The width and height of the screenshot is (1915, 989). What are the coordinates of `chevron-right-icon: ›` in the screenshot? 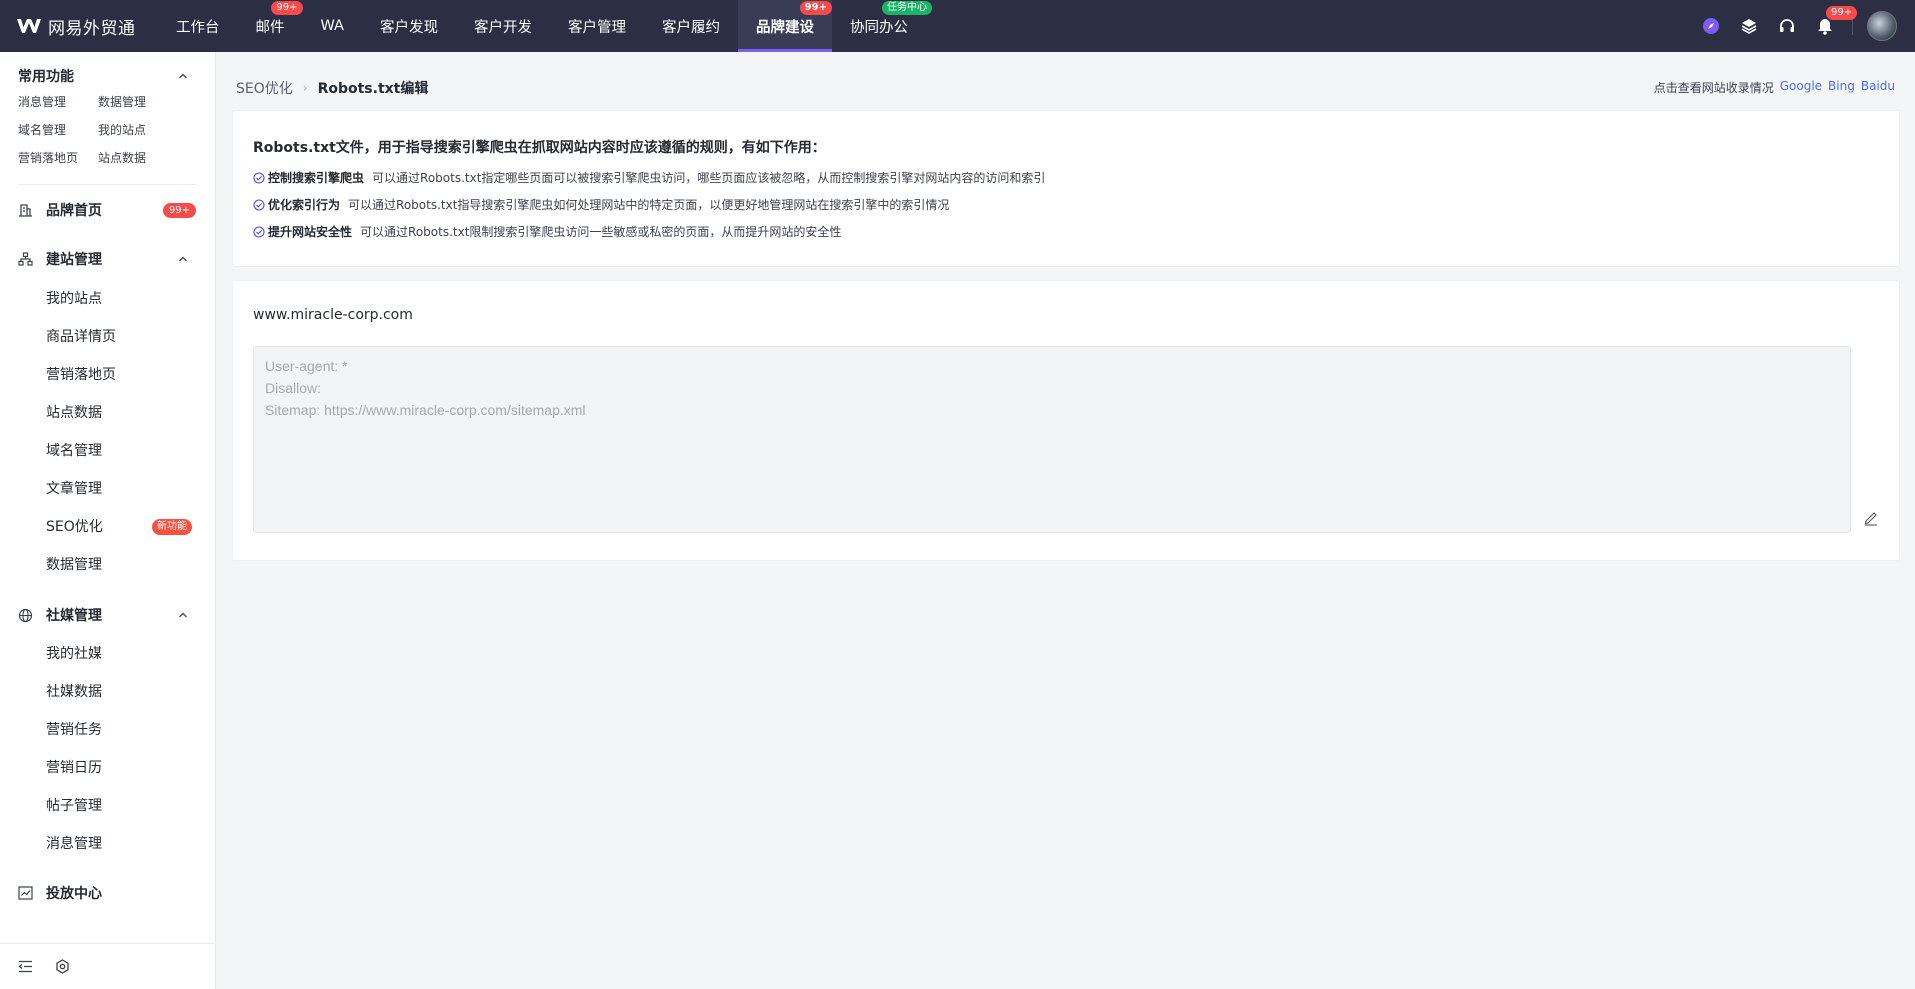 It's located at (305, 88).